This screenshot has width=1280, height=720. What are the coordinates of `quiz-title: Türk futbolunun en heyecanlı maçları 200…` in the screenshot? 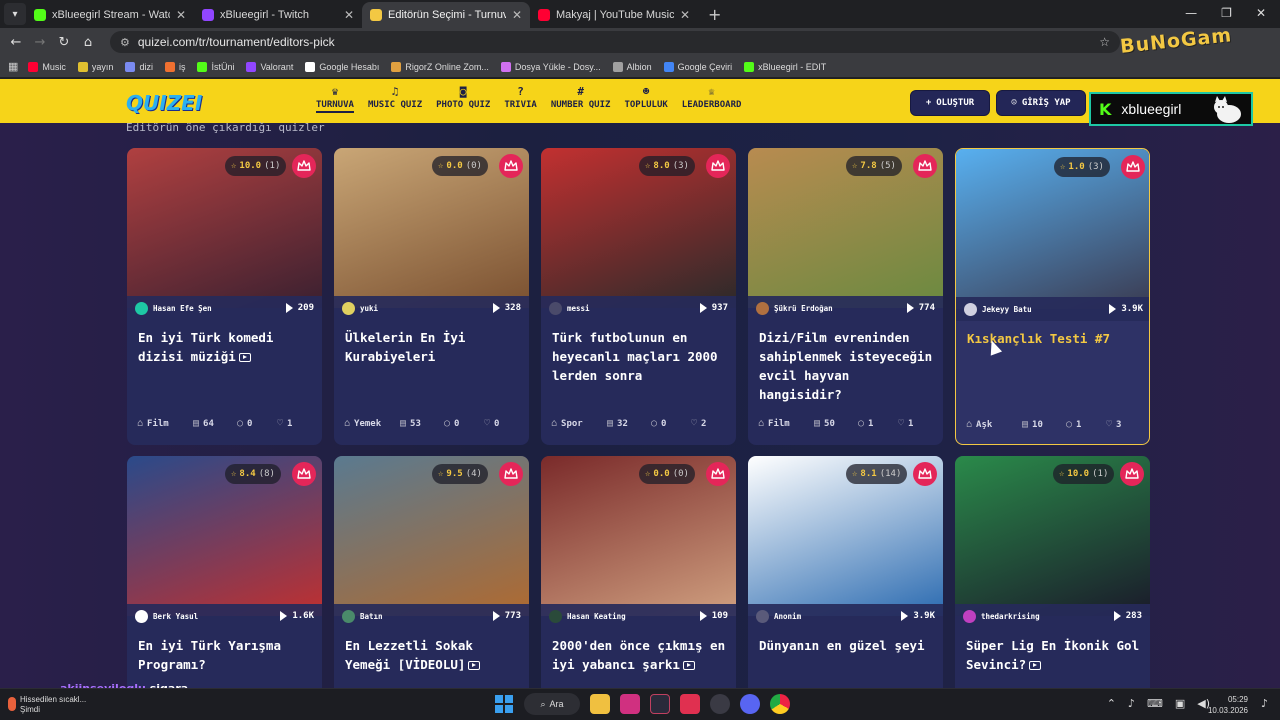 It's located at (640, 356).